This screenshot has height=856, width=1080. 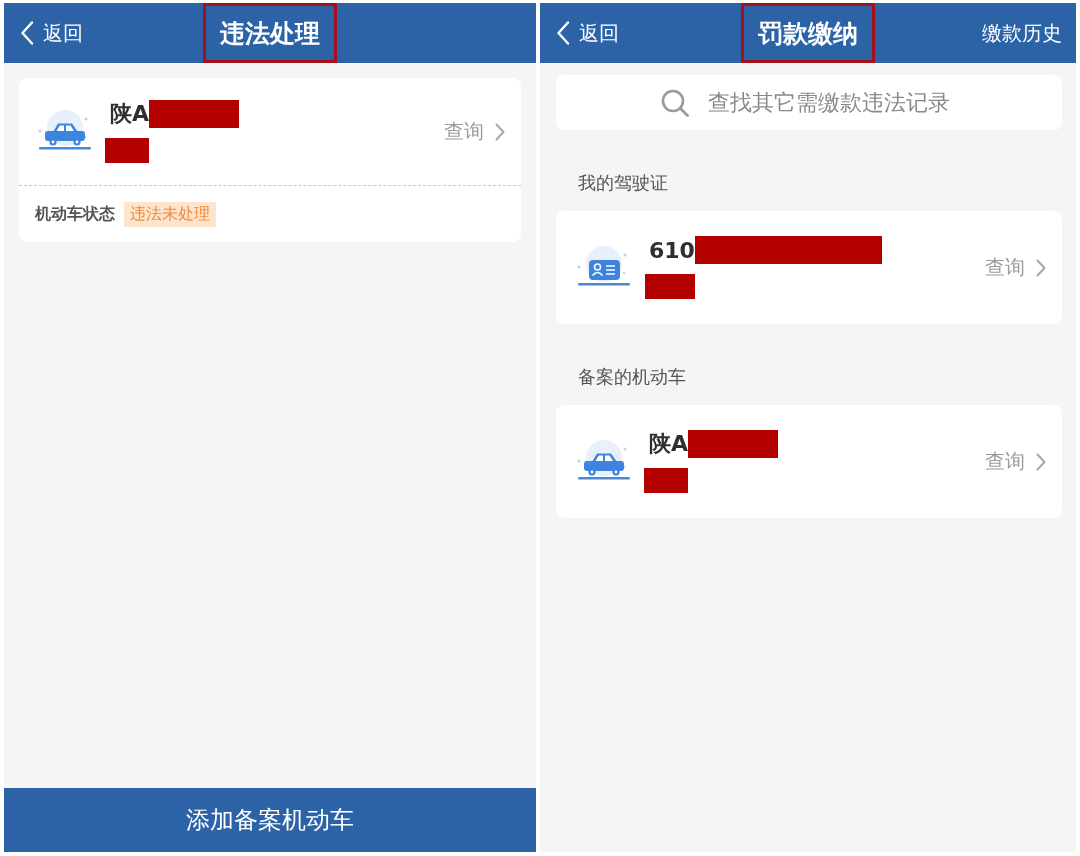 I want to click on search-field: 查找其它需缴款违法记录, so click(x=809, y=102).